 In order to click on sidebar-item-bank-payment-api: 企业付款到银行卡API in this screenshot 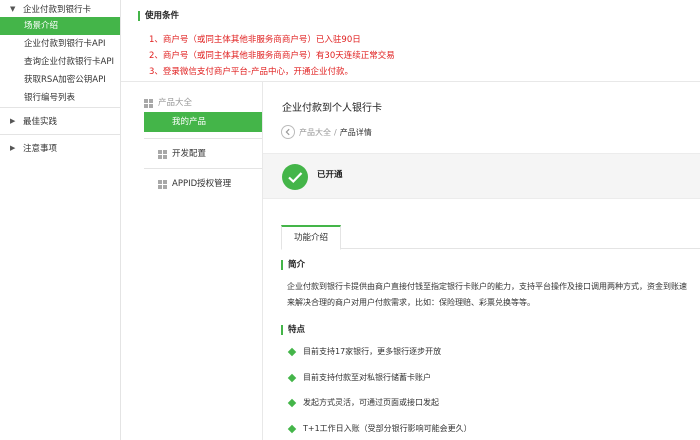, I will do `click(60, 44)`.